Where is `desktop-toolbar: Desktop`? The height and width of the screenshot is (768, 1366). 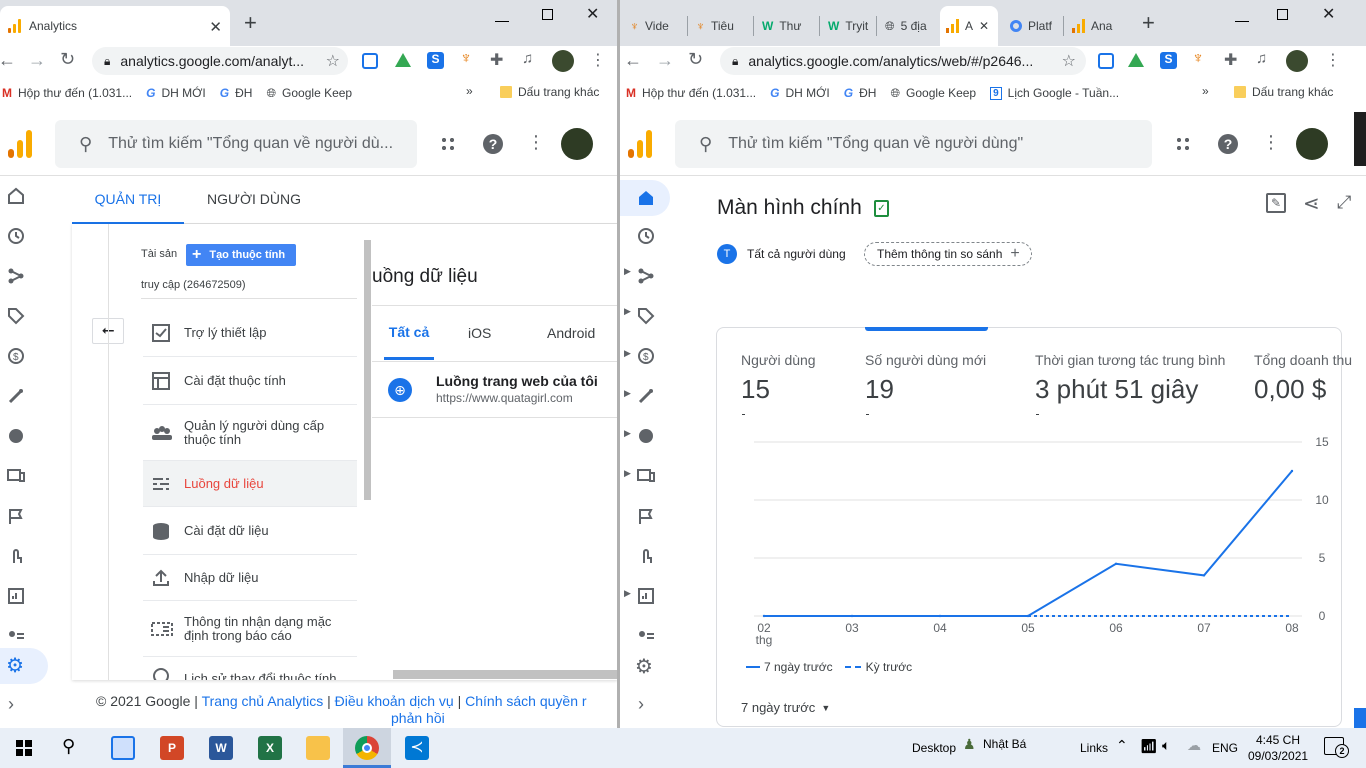 desktop-toolbar: Desktop is located at coordinates (934, 748).